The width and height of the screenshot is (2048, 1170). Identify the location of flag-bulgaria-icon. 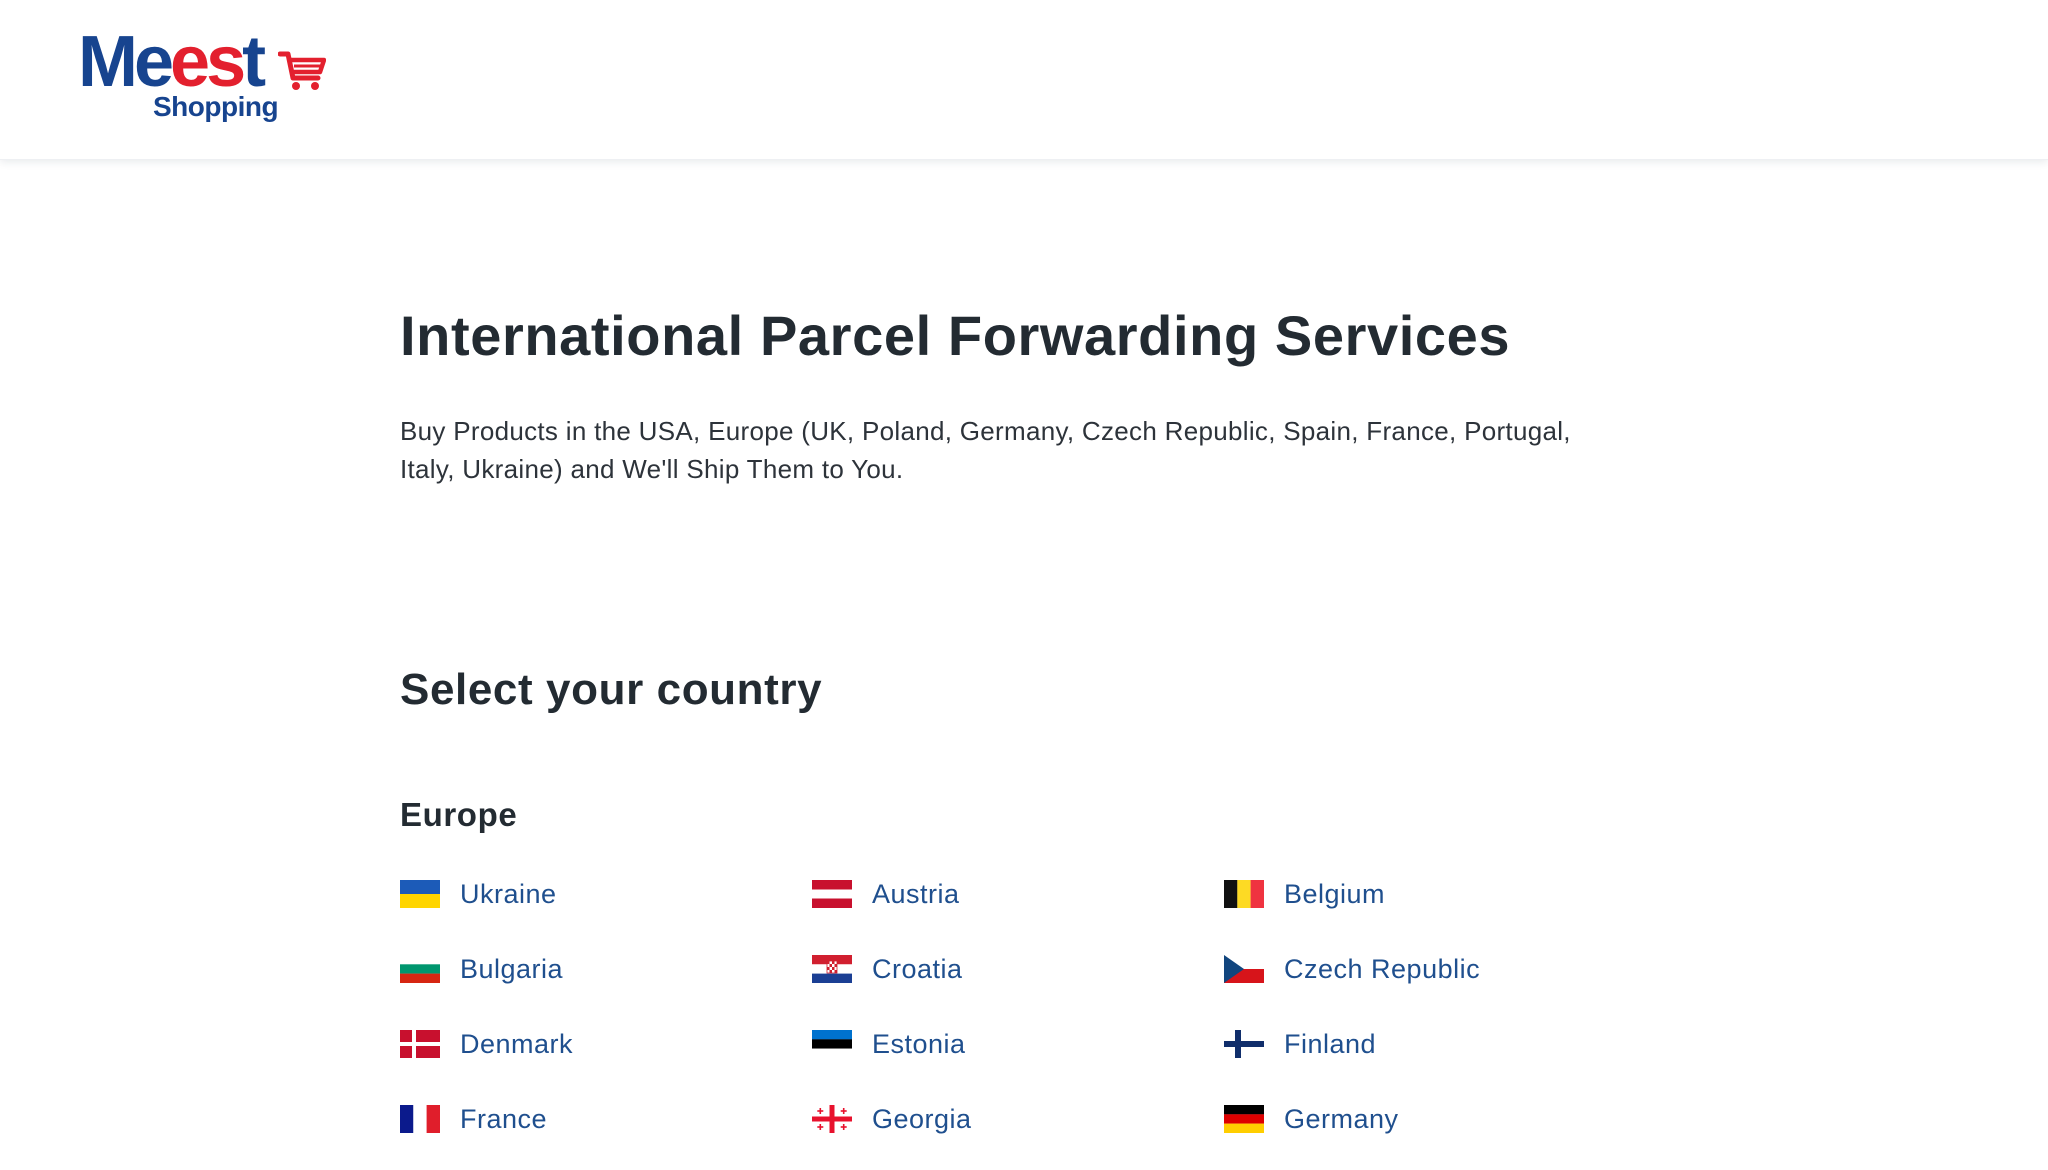
(420, 969).